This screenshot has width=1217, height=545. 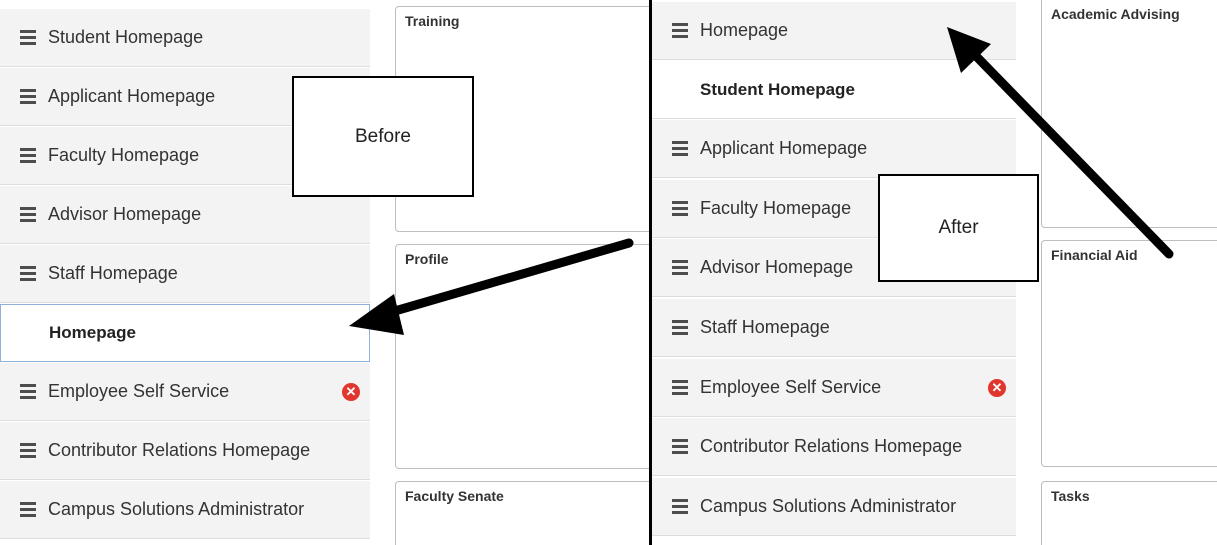 I want to click on callout-label: After, so click(x=958, y=227).